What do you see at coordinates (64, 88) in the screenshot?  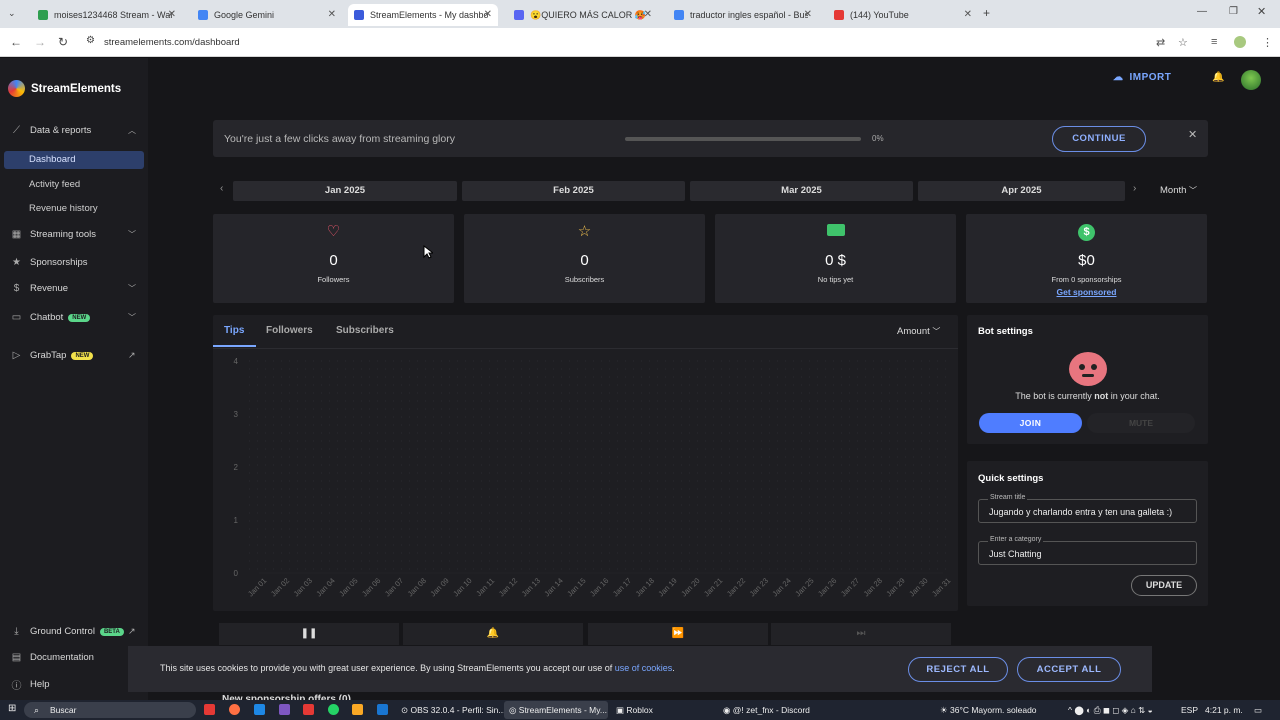 I see `brand: StreamElements` at bounding box center [64, 88].